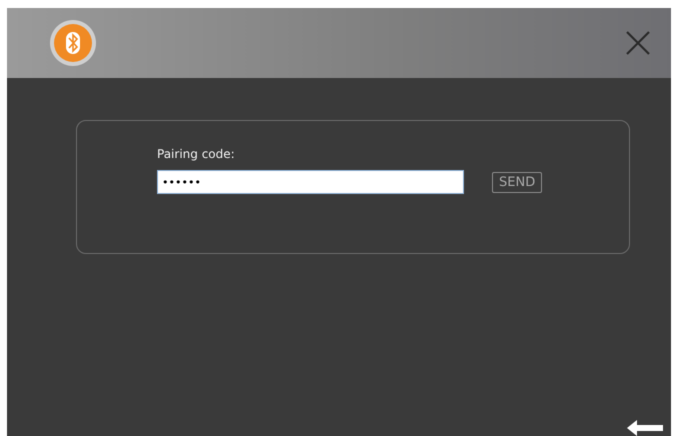 The image size is (674, 436). I want to click on send-button: SEND, so click(517, 182).